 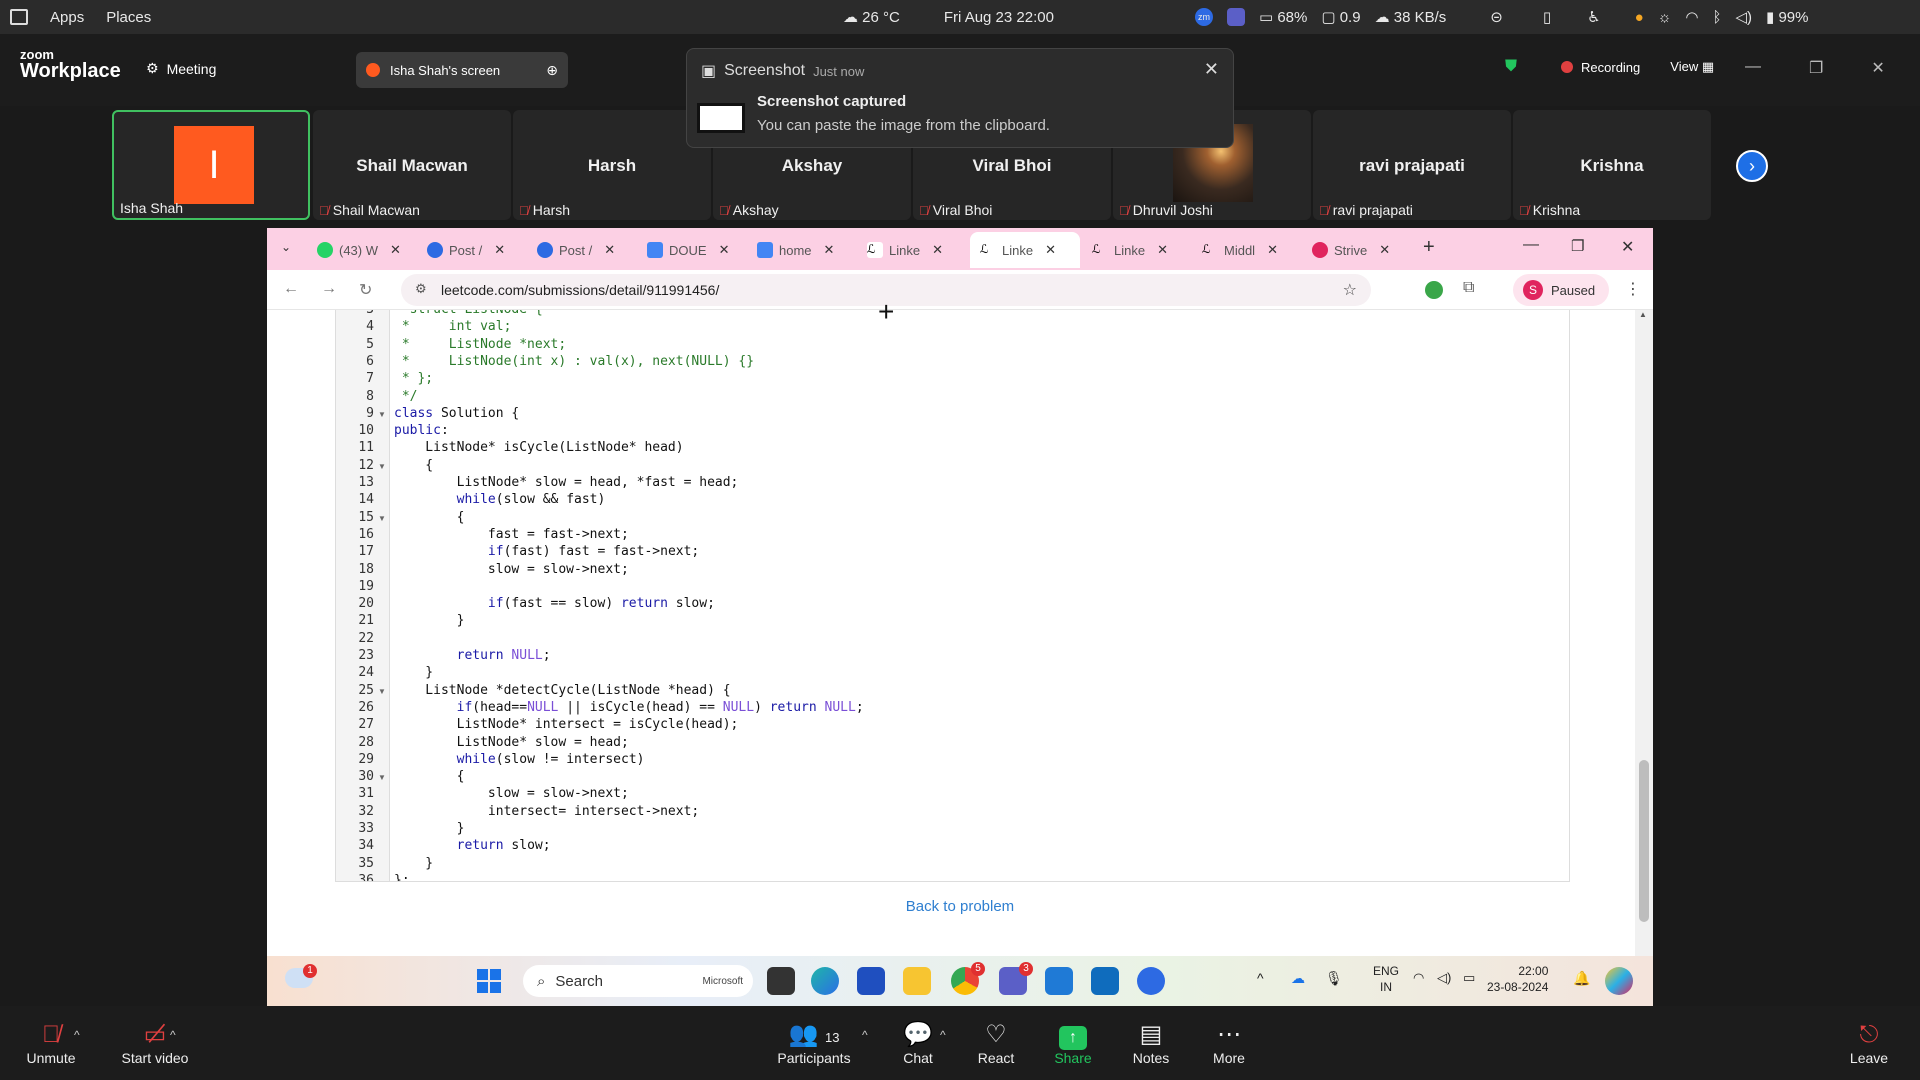 What do you see at coordinates (1025, 250) in the screenshot?
I see `browser-tab-active: ℒ Linke ✕` at bounding box center [1025, 250].